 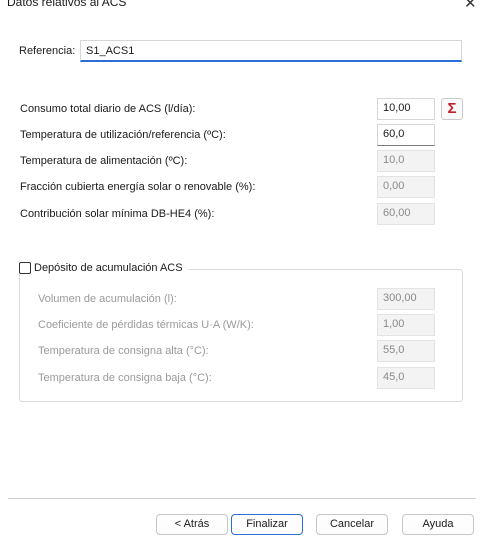 What do you see at coordinates (406, 351) in the screenshot?
I see `setpoint-high-field: 55,0` at bounding box center [406, 351].